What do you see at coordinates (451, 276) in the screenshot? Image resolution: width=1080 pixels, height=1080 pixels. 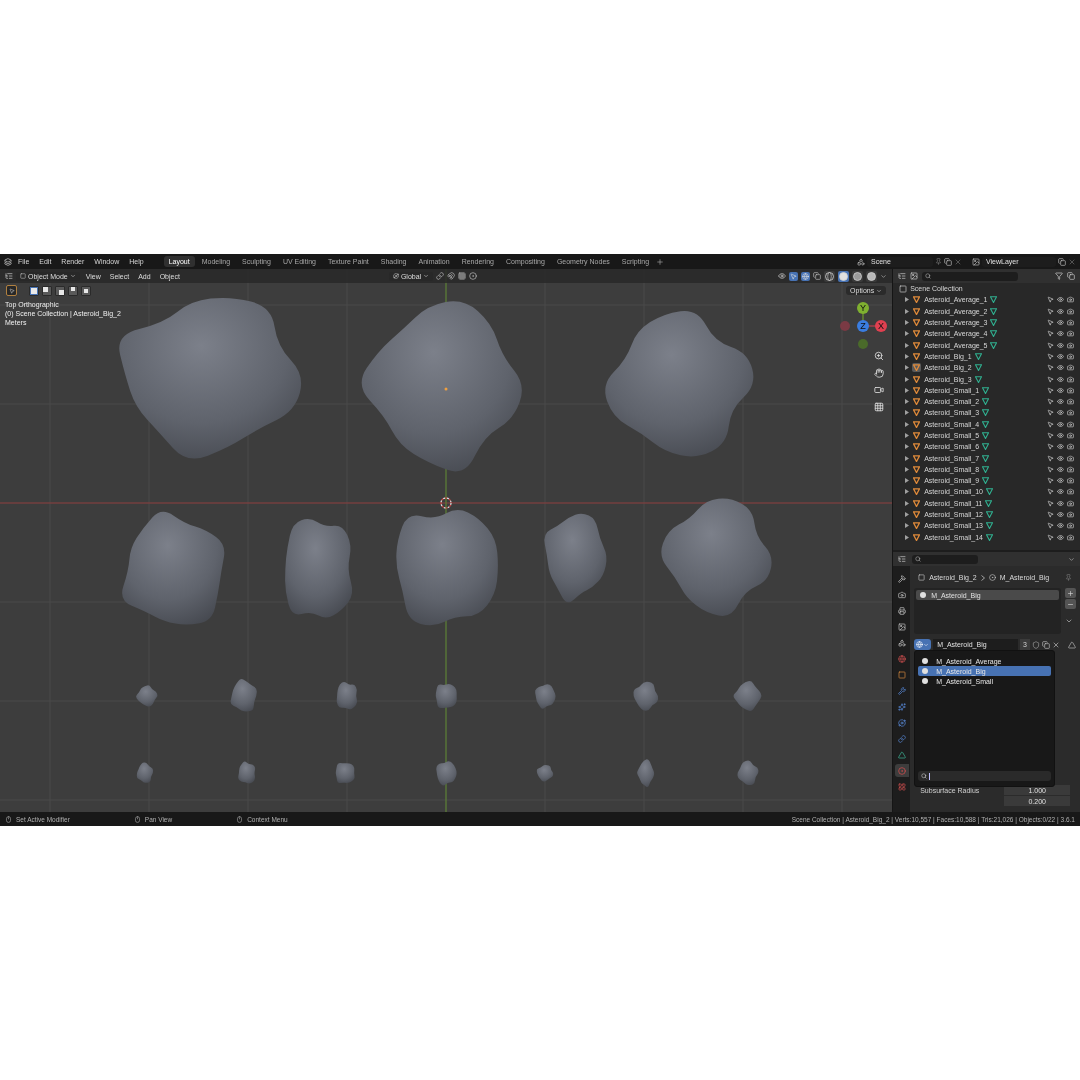 I see `magnet-icon` at bounding box center [451, 276].